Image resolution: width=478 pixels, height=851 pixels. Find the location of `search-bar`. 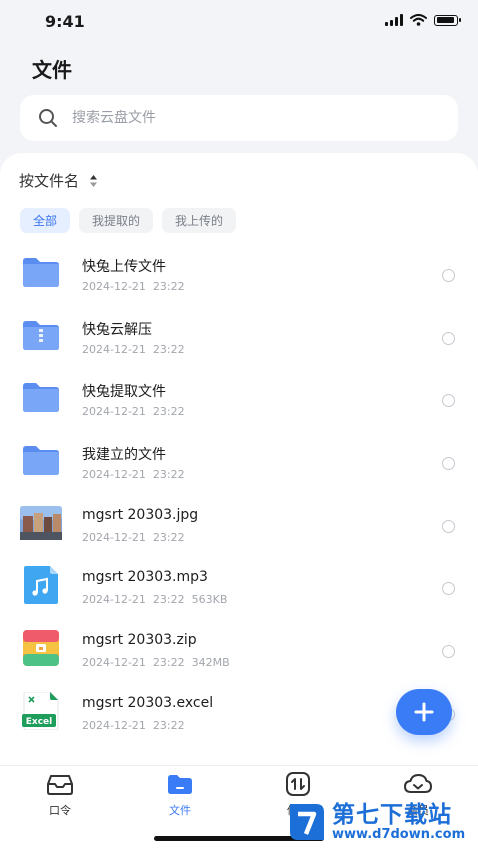

search-bar is located at coordinates (239, 118).